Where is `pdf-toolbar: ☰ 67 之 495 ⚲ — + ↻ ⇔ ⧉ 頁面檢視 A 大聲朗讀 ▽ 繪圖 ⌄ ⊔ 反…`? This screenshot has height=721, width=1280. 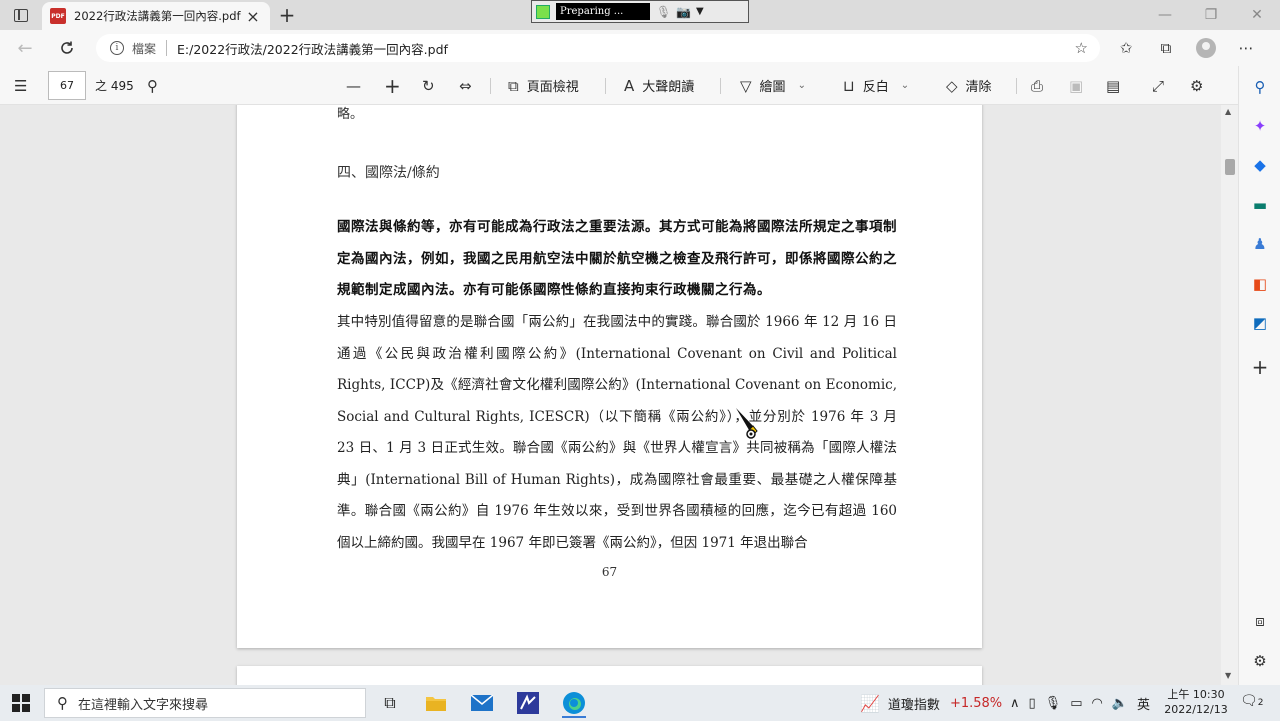 pdf-toolbar: ☰ 67 之 495 ⚲ — + ↻ ⇔ ⧉ 頁面檢視 A 大聲朗讀 ▽ 繪圖 ⌄ ⊔ 反… is located at coordinates (619, 85).